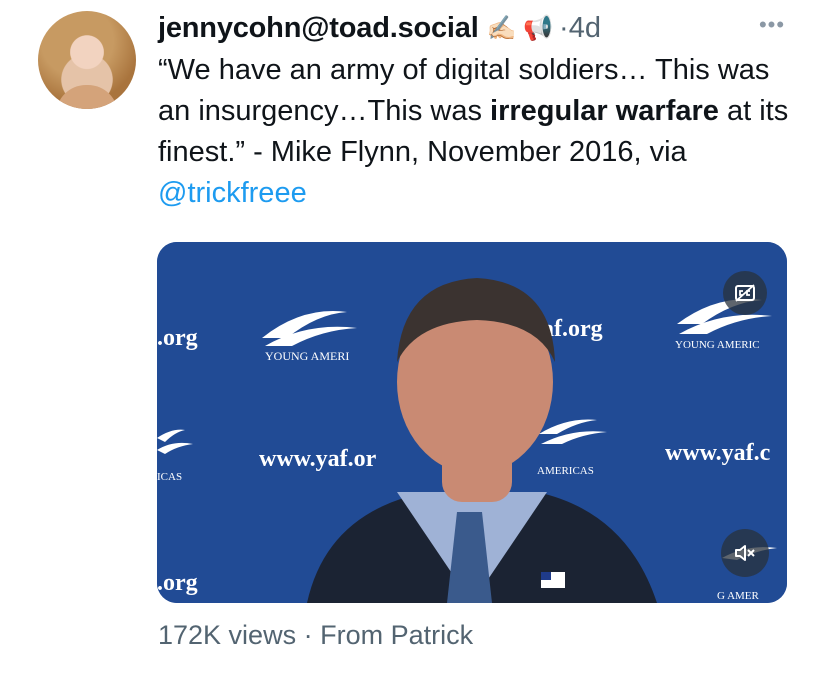 This screenshot has height=673, width=828. What do you see at coordinates (177, 583) in the screenshot?
I see `backdrop-org-bottom: .org` at bounding box center [177, 583].